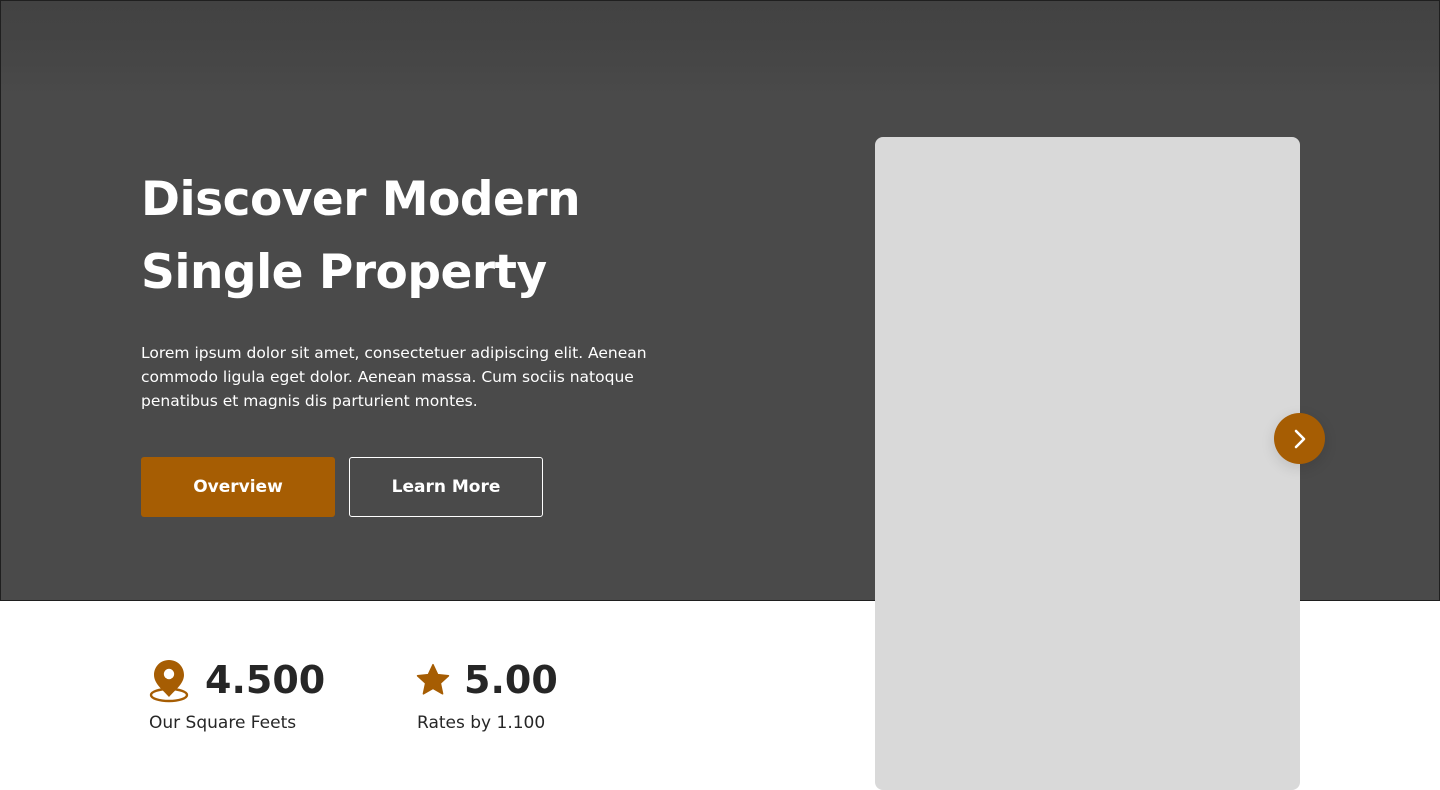 This screenshot has height=790, width=1440. What do you see at coordinates (361, 199) in the screenshot?
I see `hero-title-line-1: Discover Modern` at bounding box center [361, 199].